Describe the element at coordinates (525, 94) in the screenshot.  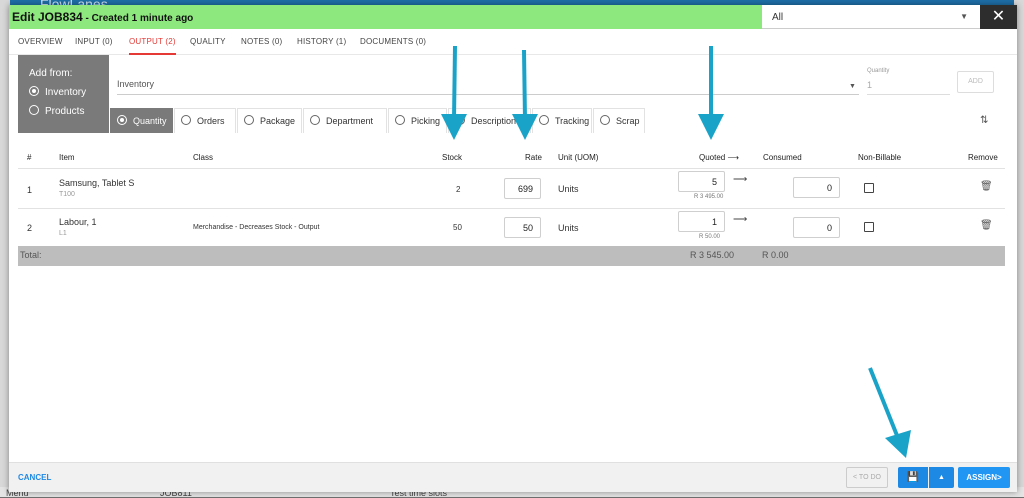
I see `arrow-to-rate` at that location.